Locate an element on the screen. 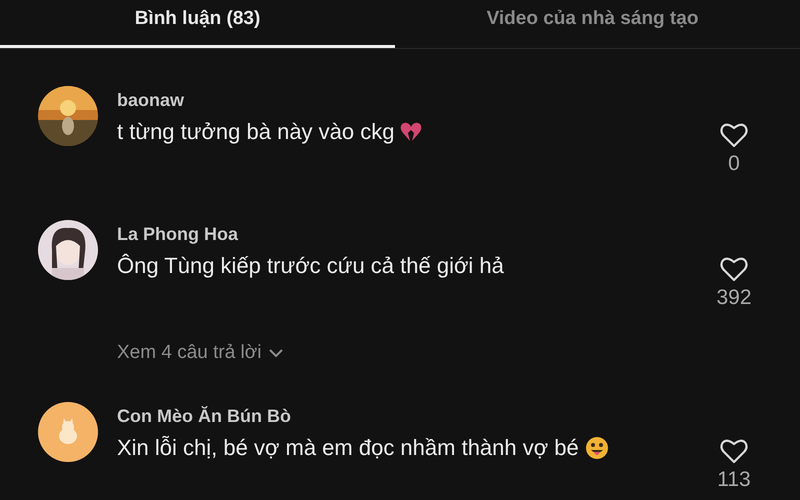  chevron-down-icon is located at coordinates (276, 353).